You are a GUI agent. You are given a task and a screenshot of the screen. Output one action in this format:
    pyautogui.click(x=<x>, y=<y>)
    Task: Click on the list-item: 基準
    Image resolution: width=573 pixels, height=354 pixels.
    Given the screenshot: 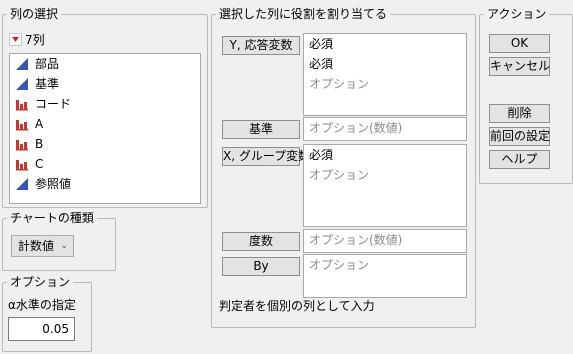 What is the action you would take?
    pyautogui.click(x=105, y=84)
    